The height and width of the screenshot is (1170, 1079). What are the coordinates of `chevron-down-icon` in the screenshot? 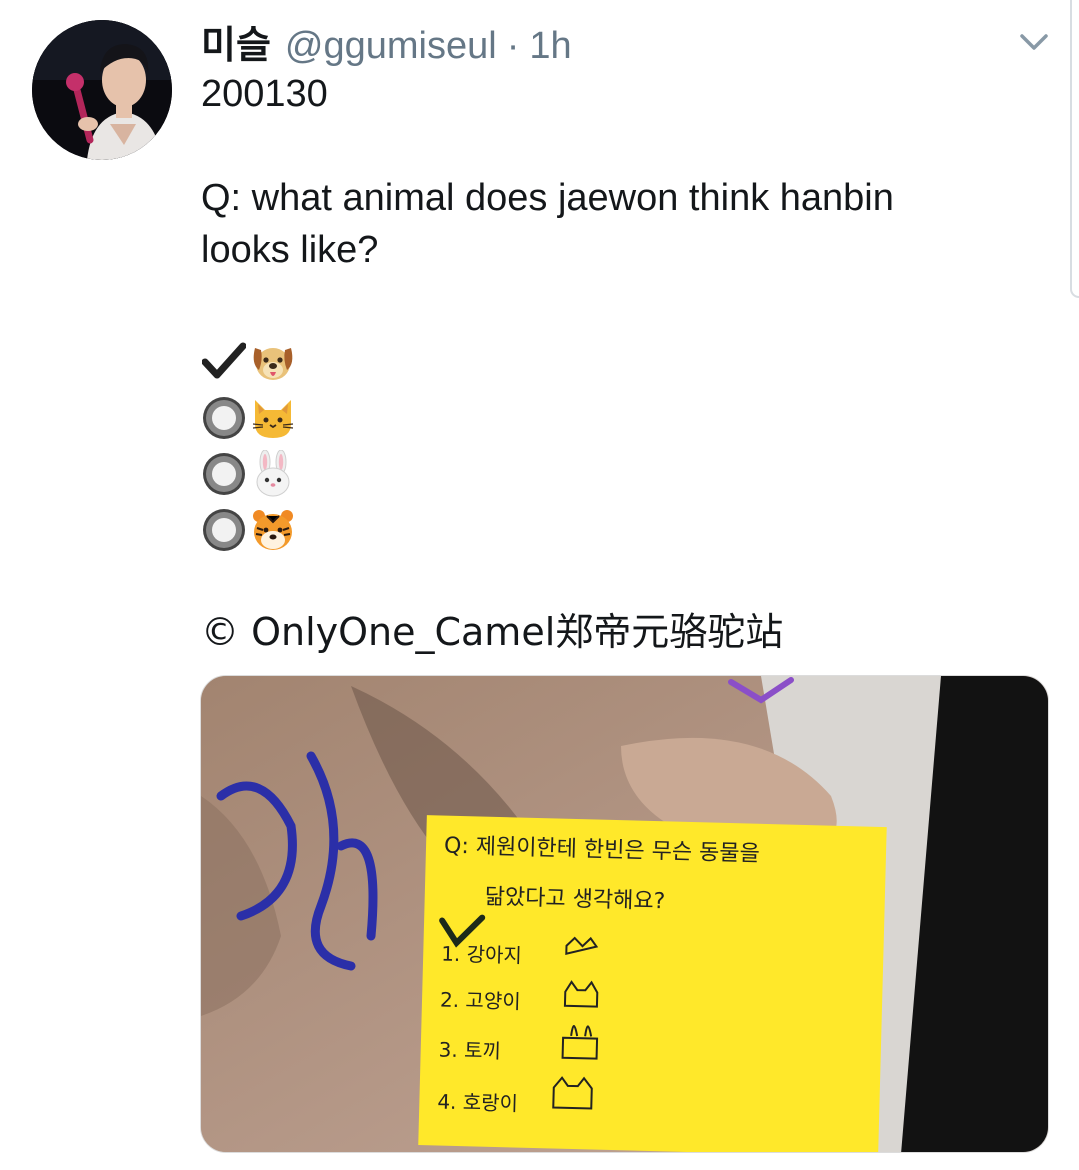 It's located at (1034, 42).